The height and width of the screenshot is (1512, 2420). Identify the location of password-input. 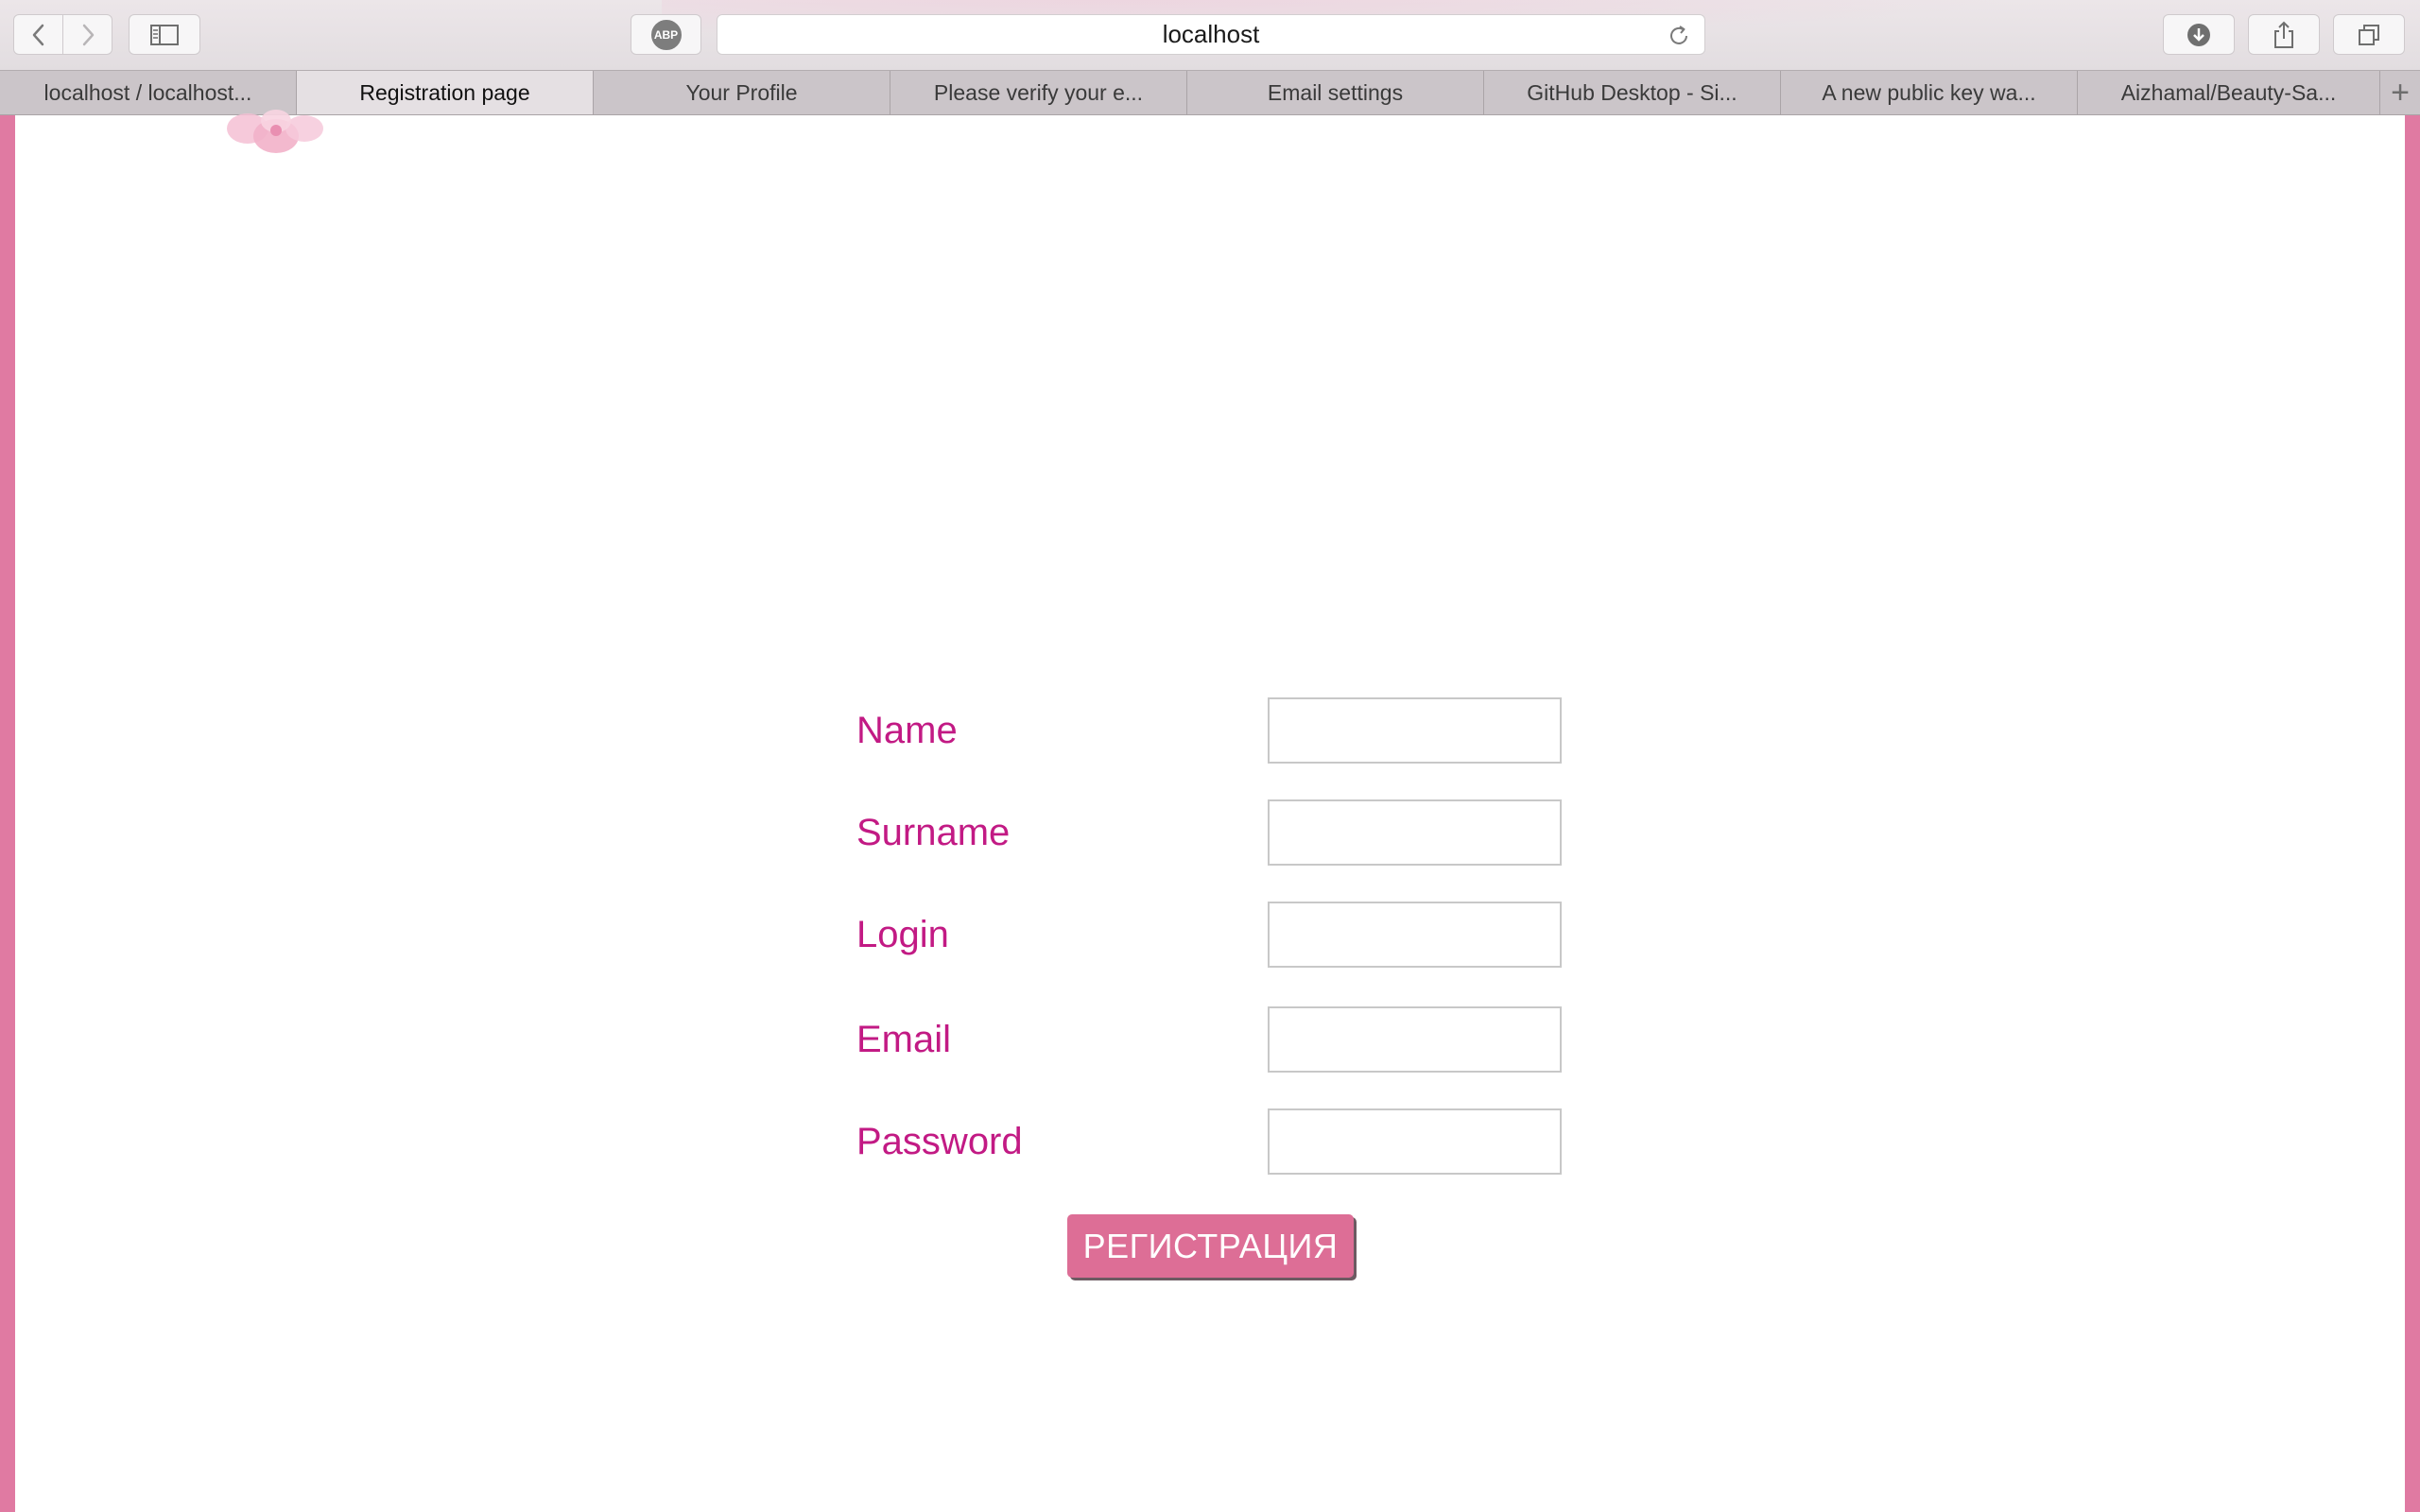
(1415, 1141).